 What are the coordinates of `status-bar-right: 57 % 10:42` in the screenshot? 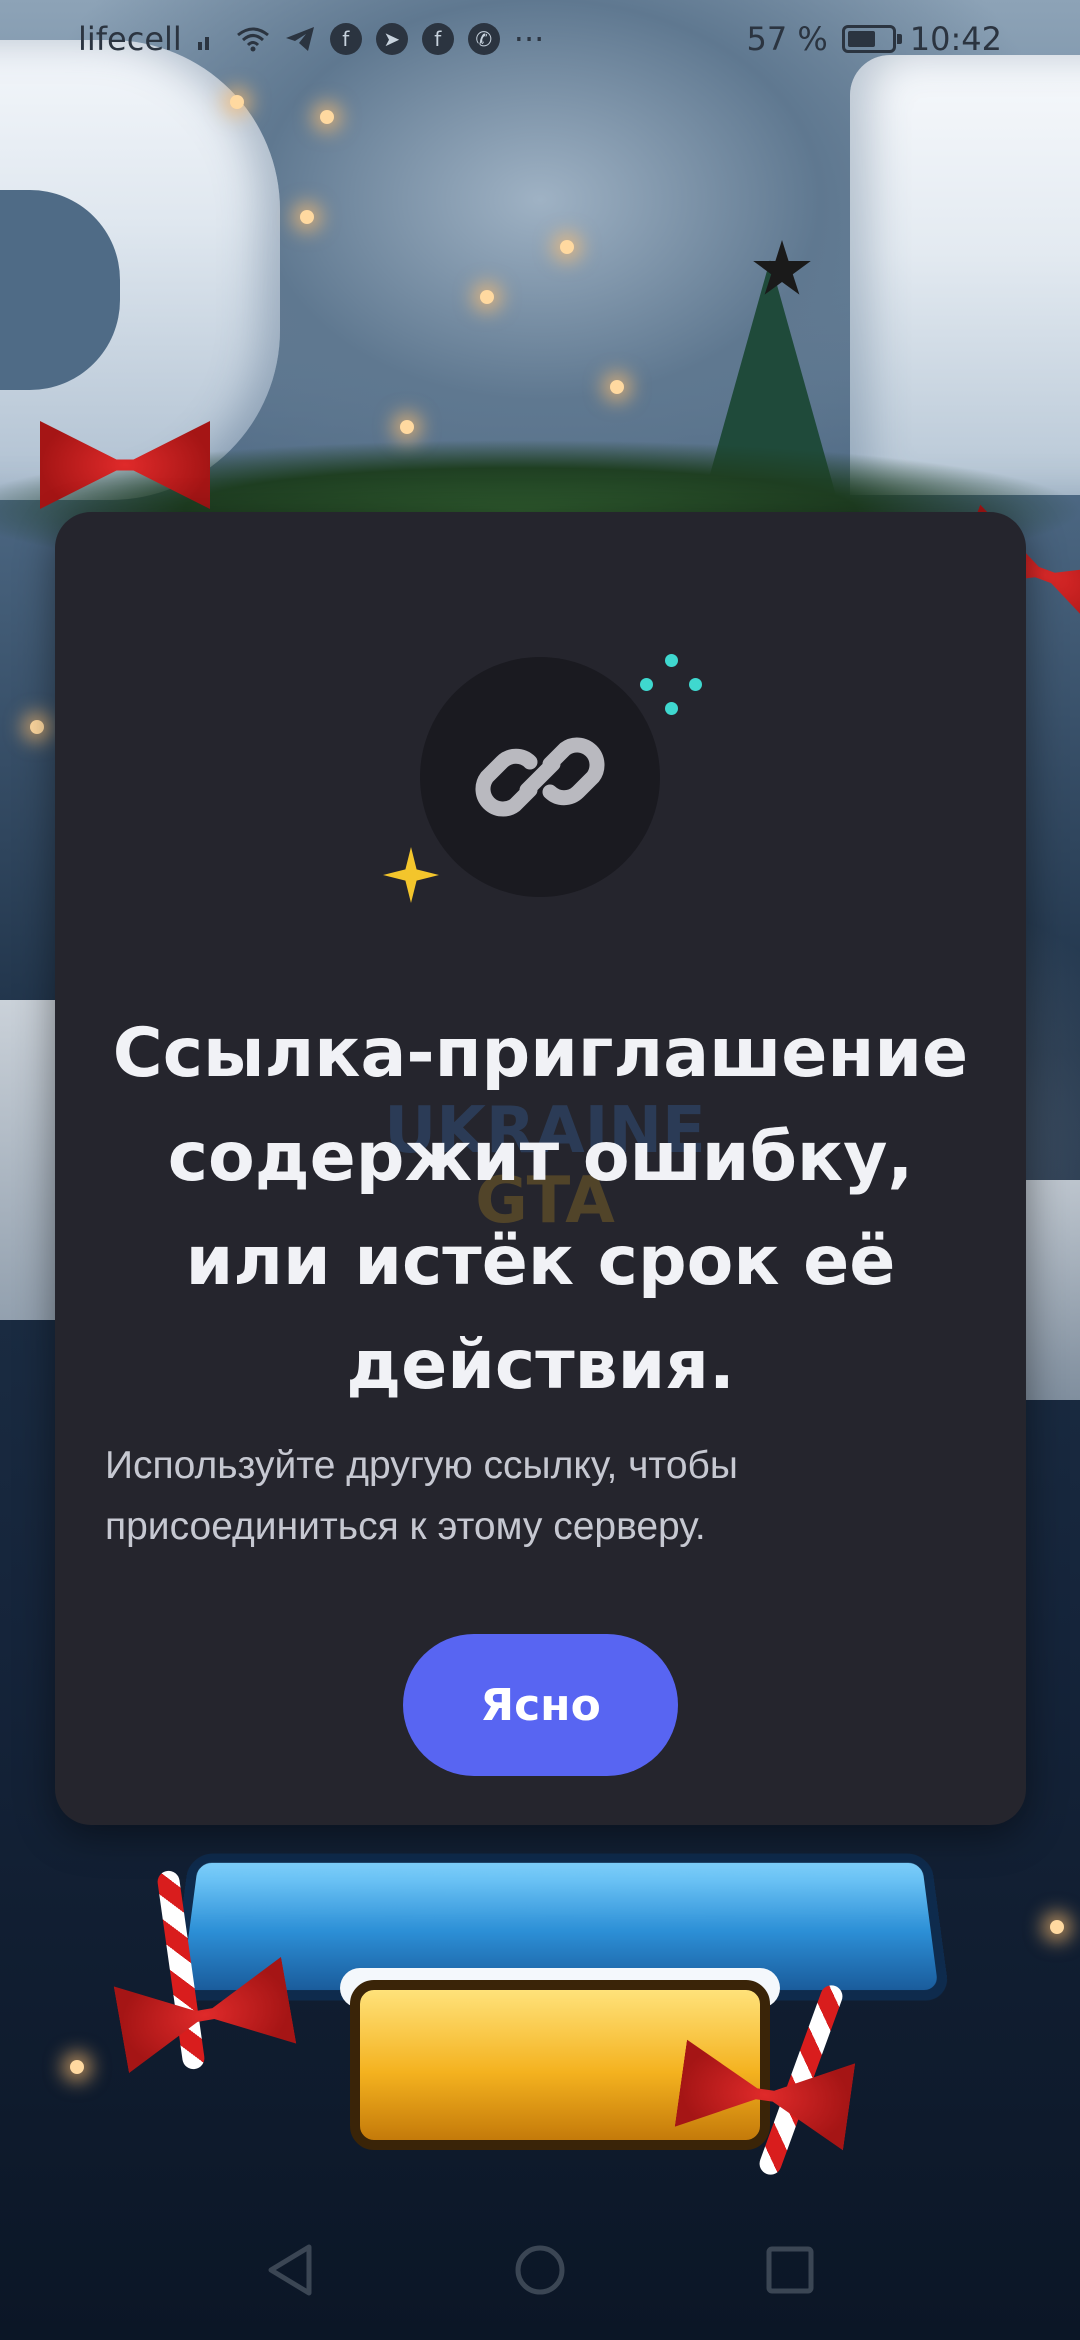 It's located at (874, 39).